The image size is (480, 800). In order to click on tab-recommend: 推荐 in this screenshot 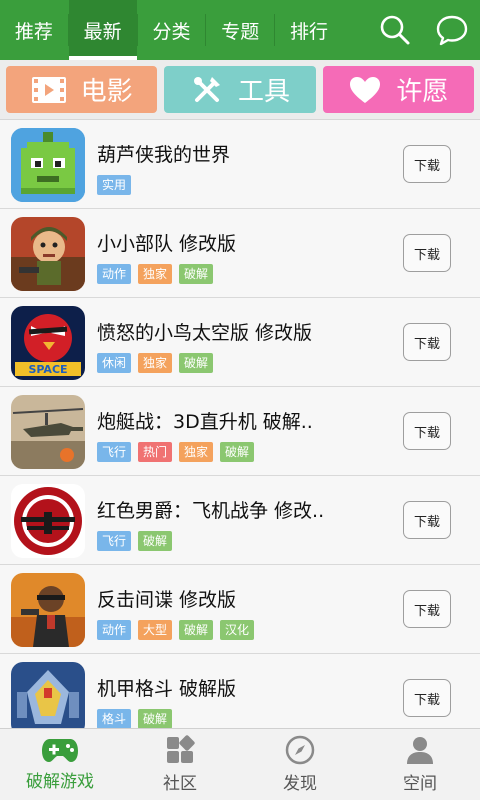, I will do `click(34, 30)`.